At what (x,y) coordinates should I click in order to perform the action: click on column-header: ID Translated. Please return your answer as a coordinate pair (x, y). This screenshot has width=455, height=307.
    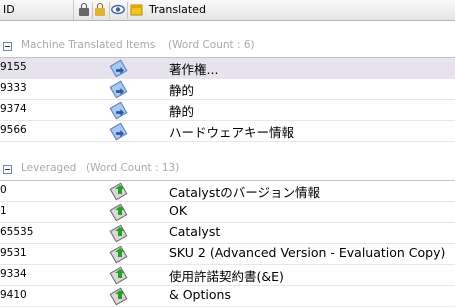
    Looking at the image, I should click on (227, 10).